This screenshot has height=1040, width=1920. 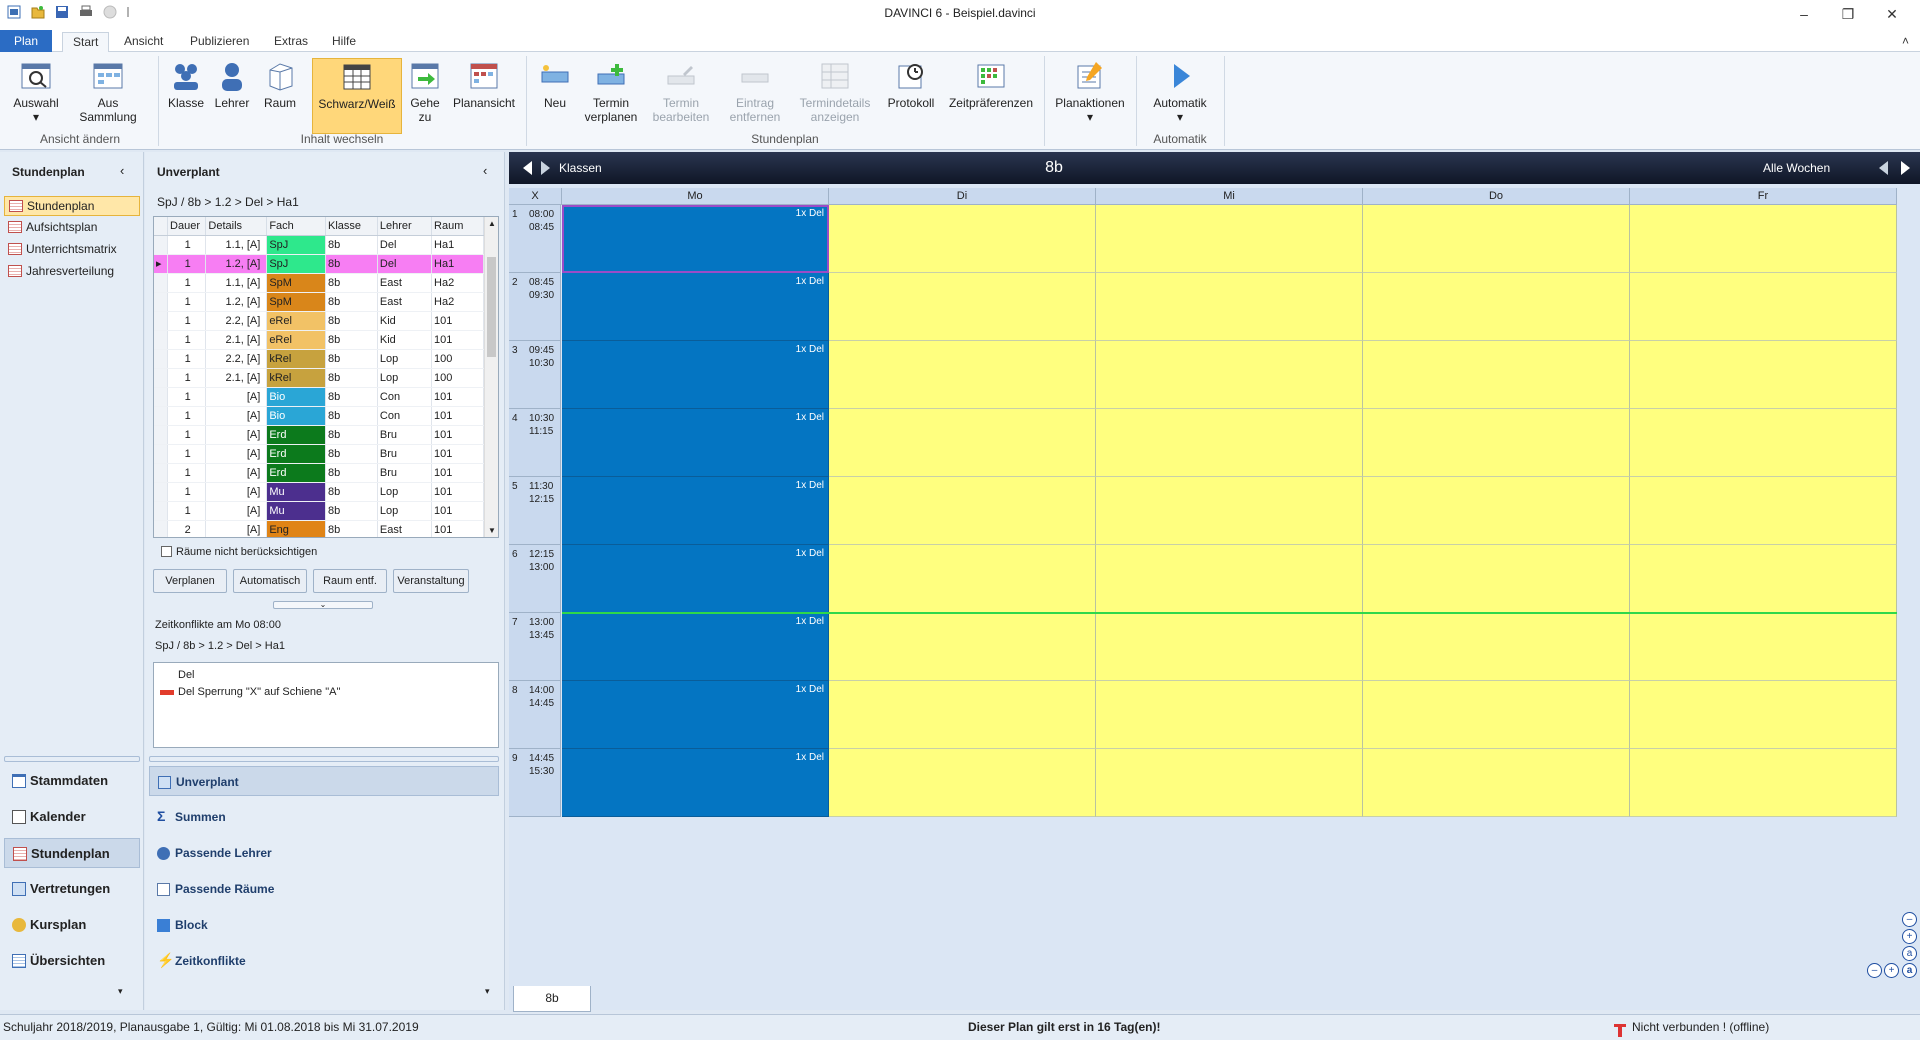 I want to click on font-larger-icon: a, so click(x=1909, y=970).